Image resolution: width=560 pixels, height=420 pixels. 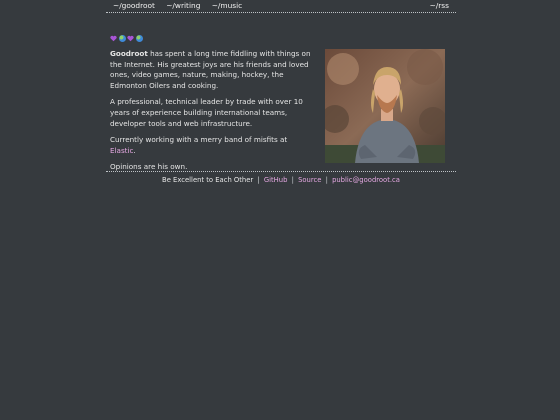 What do you see at coordinates (281, 6) in the screenshot?
I see `top-nav: ~/goodroot ~/writing ~/music ~/rss` at bounding box center [281, 6].